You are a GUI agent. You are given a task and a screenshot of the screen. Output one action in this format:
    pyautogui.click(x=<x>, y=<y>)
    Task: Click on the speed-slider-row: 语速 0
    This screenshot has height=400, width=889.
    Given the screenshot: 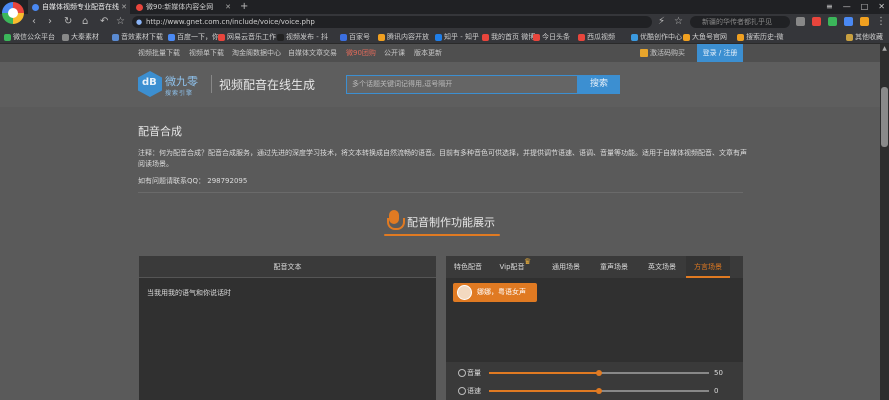 What is the action you would take?
    pyautogui.click(x=594, y=391)
    